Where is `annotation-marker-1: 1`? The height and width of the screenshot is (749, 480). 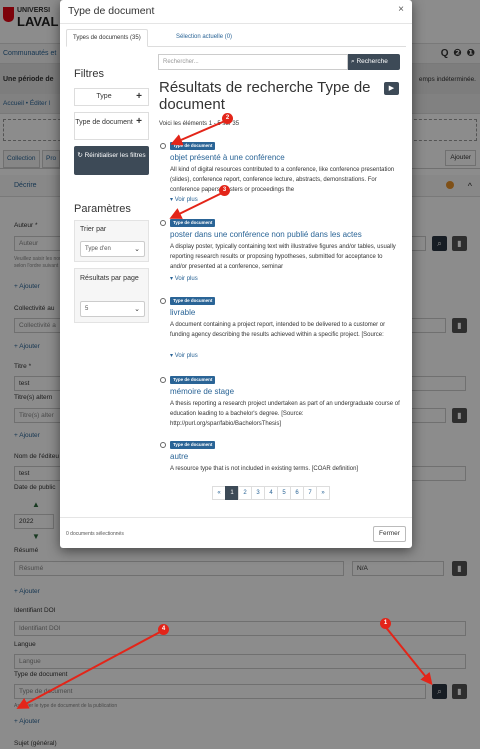
annotation-marker-1: 1 is located at coordinates (385, 623).